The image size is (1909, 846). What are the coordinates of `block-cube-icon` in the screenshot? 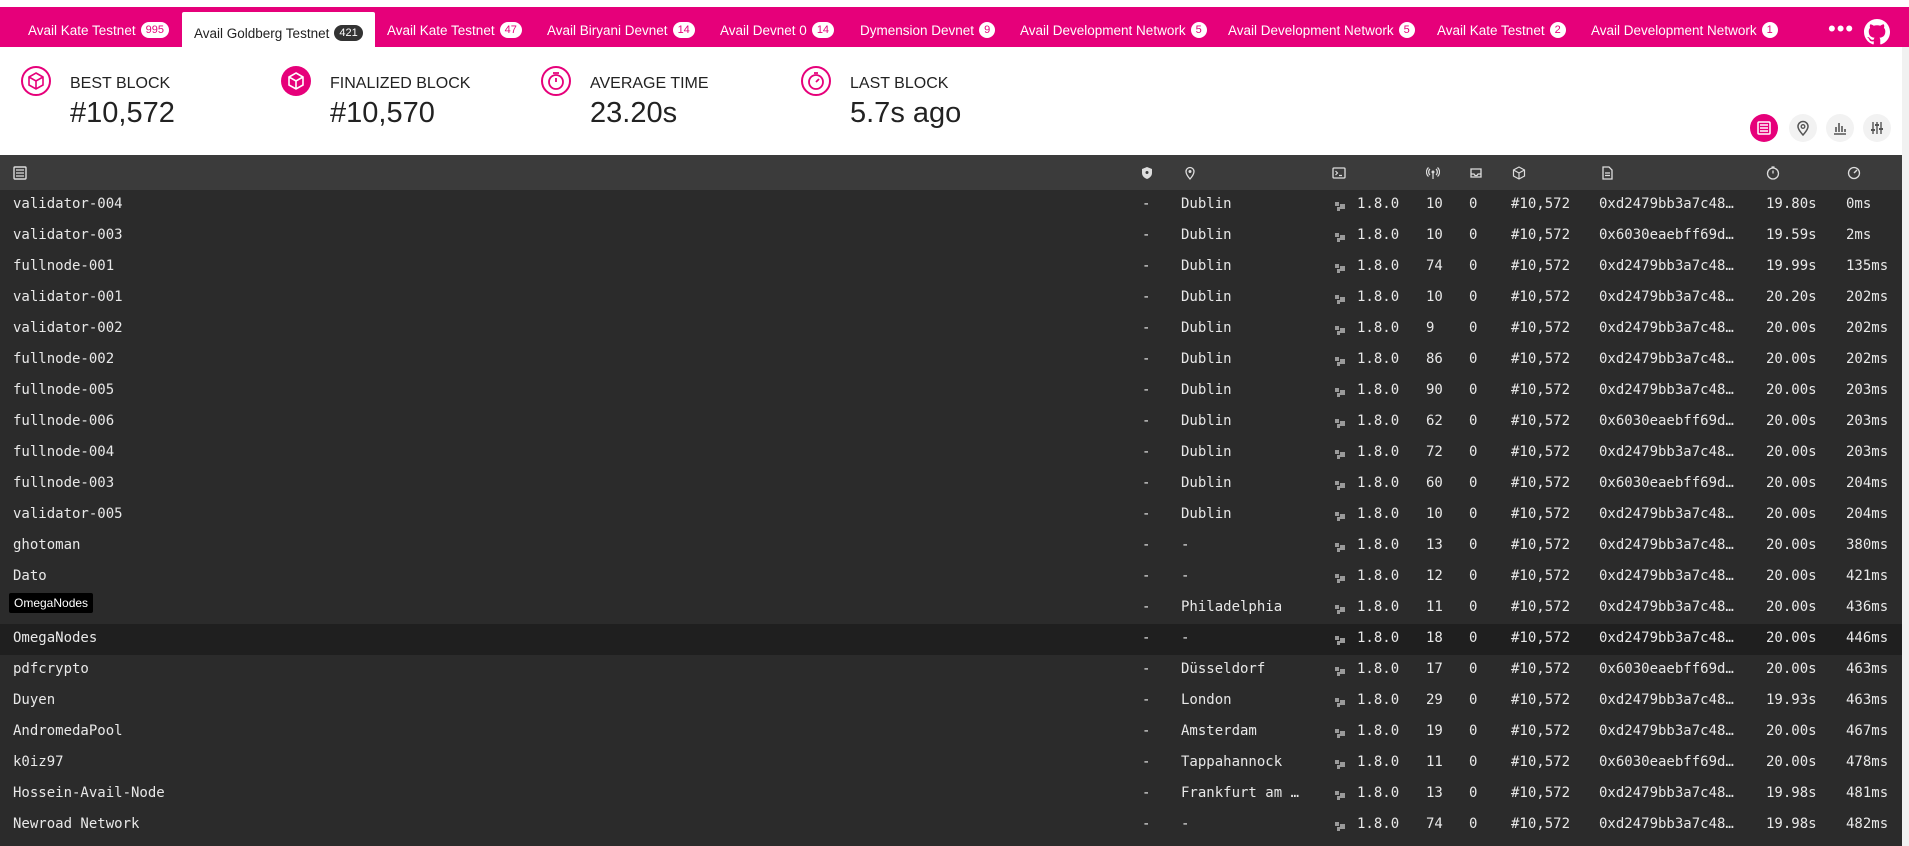 It's located at (1519, 175).